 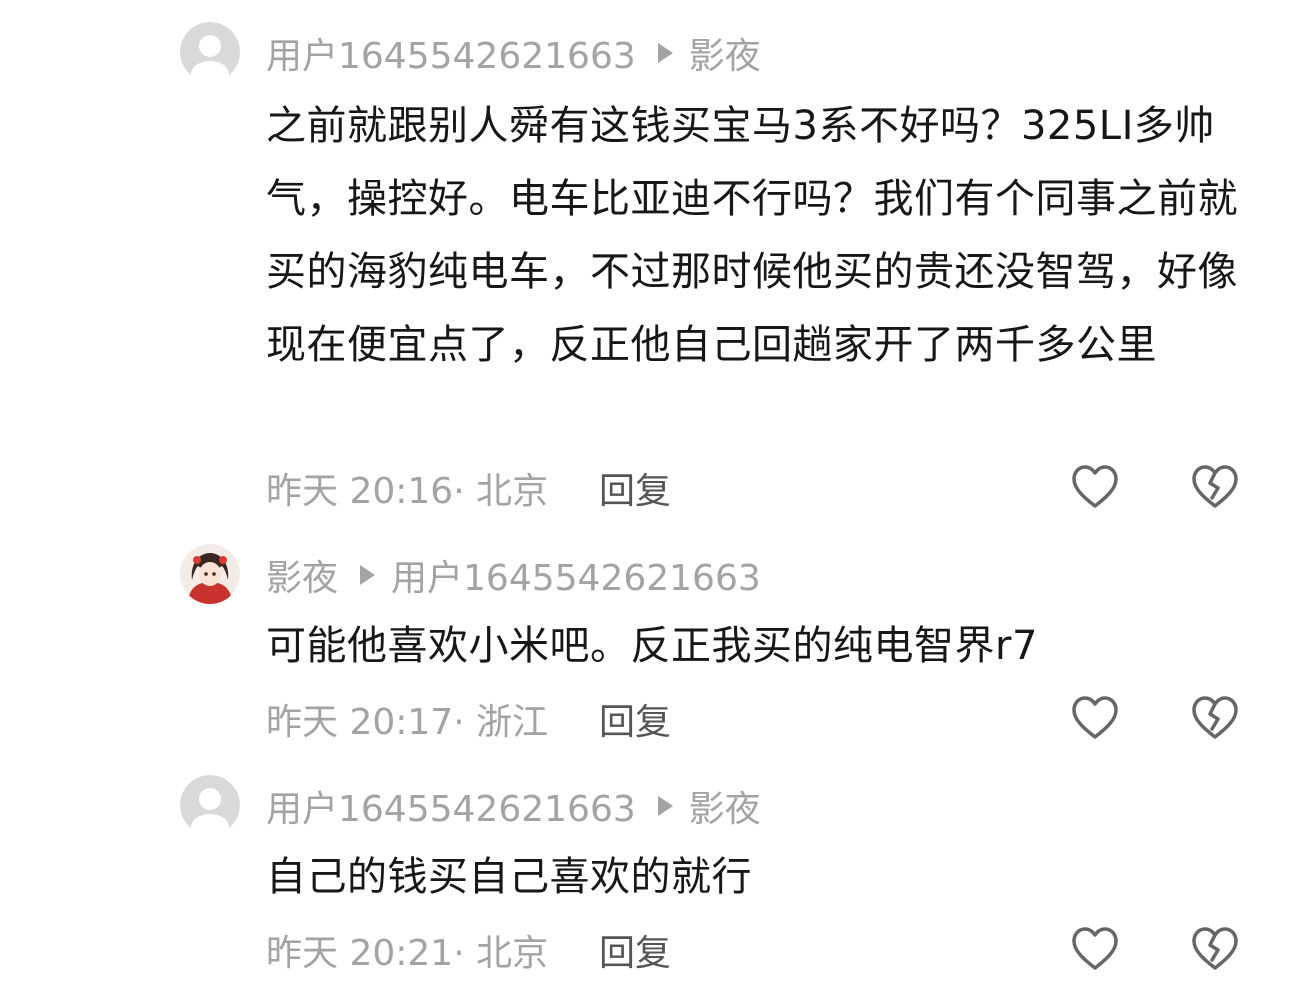 What do you see at coordinates (407, 491) in the screenshot?
I see `comment-time-location: 昨天 20:16· 北京` at bounding box center [407, 491].